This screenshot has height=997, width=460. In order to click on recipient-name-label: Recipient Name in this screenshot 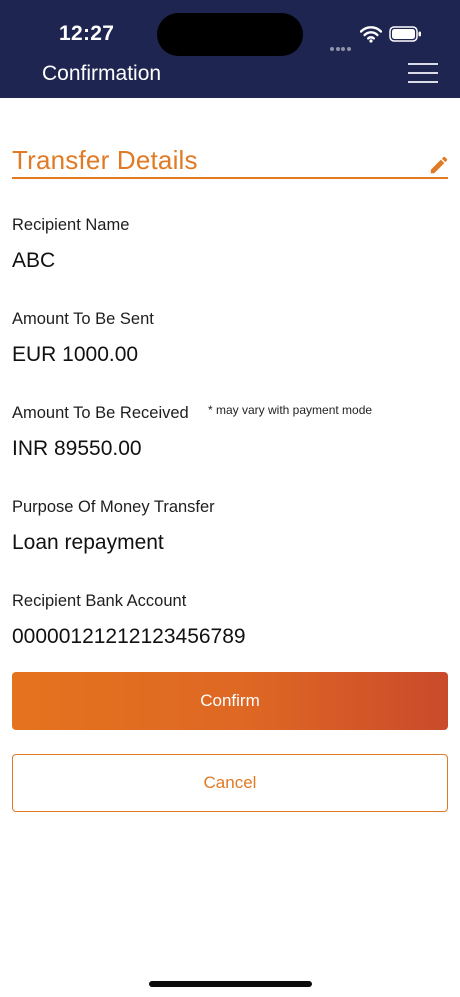, I will do `click(71, 225)`.